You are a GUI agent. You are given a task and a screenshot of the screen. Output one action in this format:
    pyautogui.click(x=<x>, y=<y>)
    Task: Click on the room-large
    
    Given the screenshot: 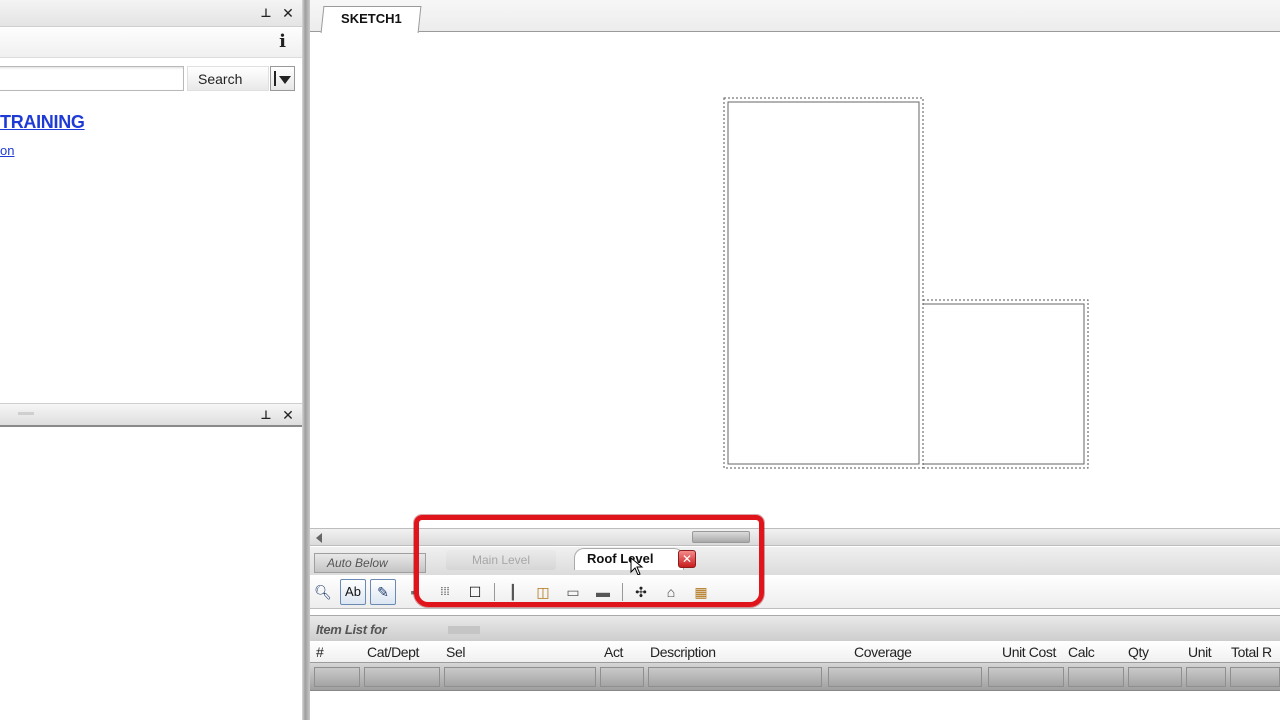 What is the action you would take?
    pyautogui.click(x=823, y=283)
    